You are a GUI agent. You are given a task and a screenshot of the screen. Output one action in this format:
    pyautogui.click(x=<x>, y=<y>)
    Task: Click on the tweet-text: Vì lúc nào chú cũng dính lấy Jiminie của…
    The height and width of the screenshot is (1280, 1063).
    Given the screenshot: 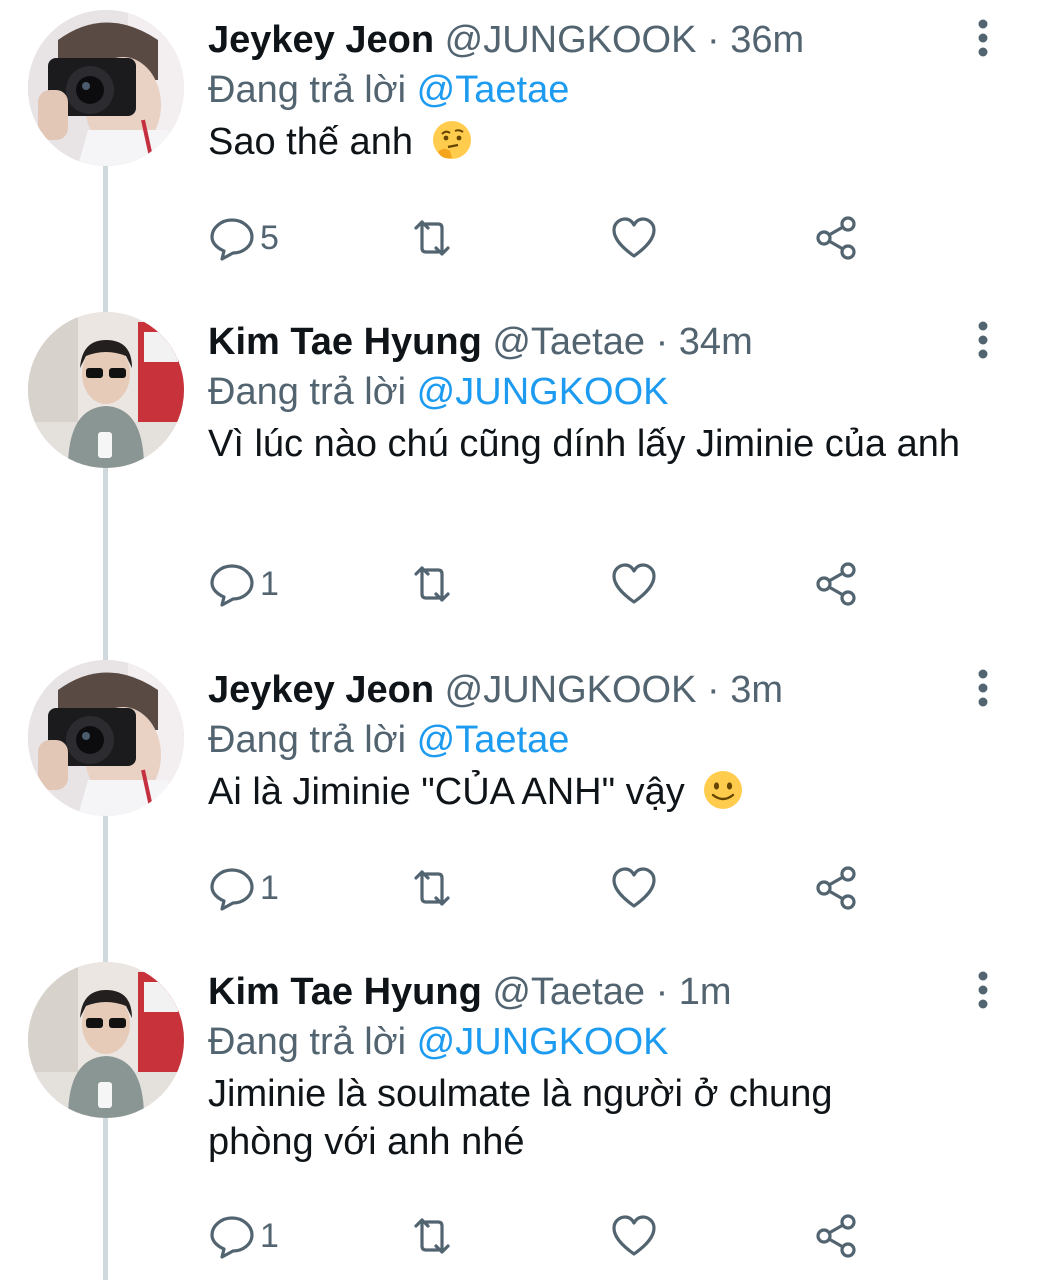 What is the action you would take?
    pyautogui.click(x=588, y=444)
    